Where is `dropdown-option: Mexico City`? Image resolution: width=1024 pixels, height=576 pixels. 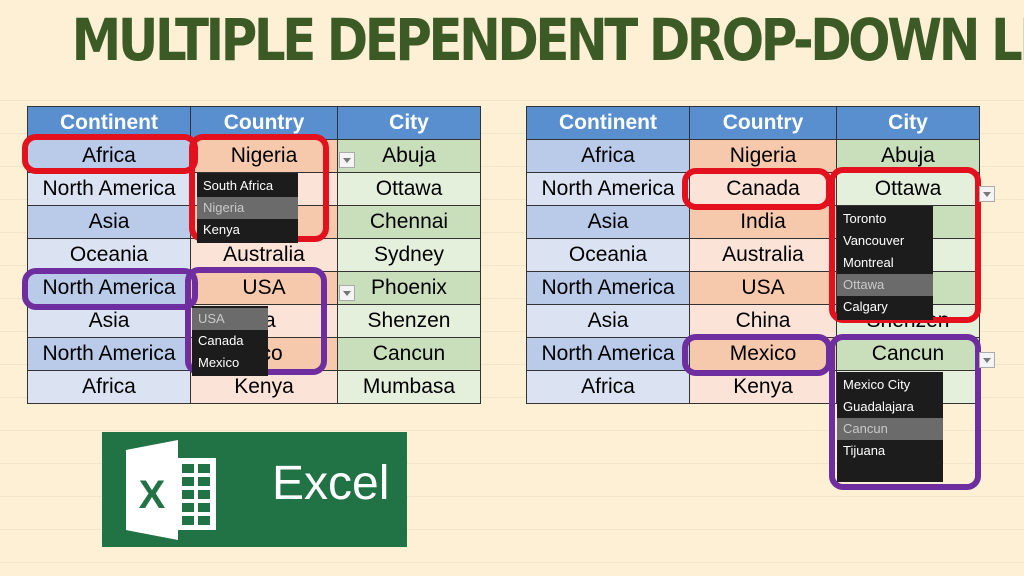
dropdown-option: Mexico City is located at coordinates (890, 385).